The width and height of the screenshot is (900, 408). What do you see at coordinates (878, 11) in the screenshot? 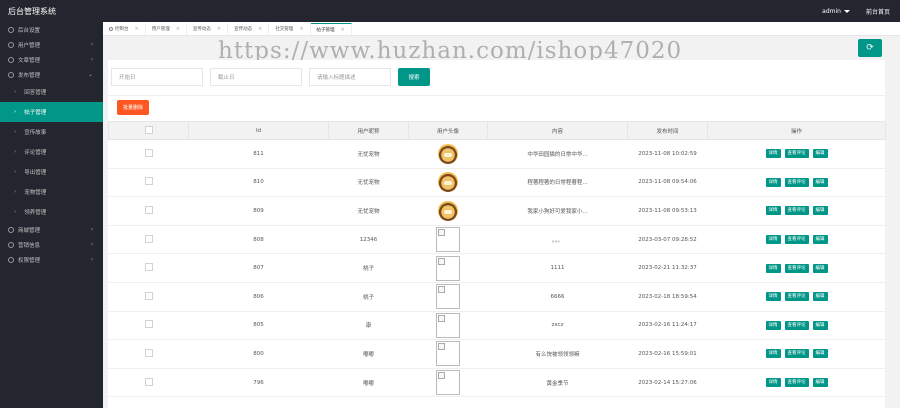
I see `frontend-home-link: 前台首页` at bounding box center [878, 11].